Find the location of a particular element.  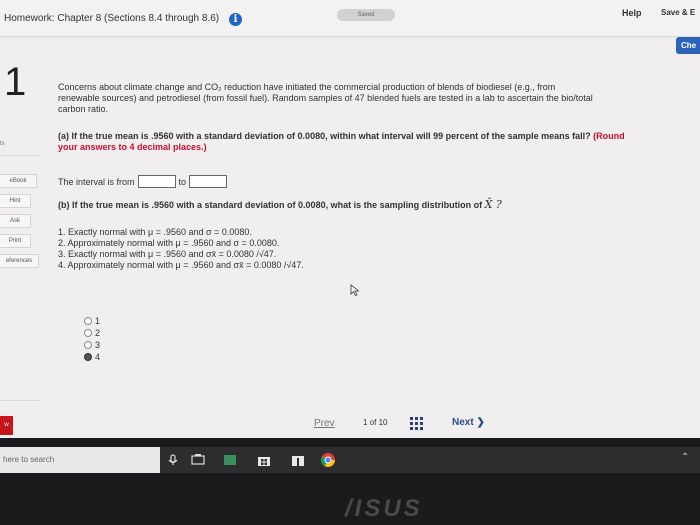

radio-label: 2 is located at coordinates (98, 333).